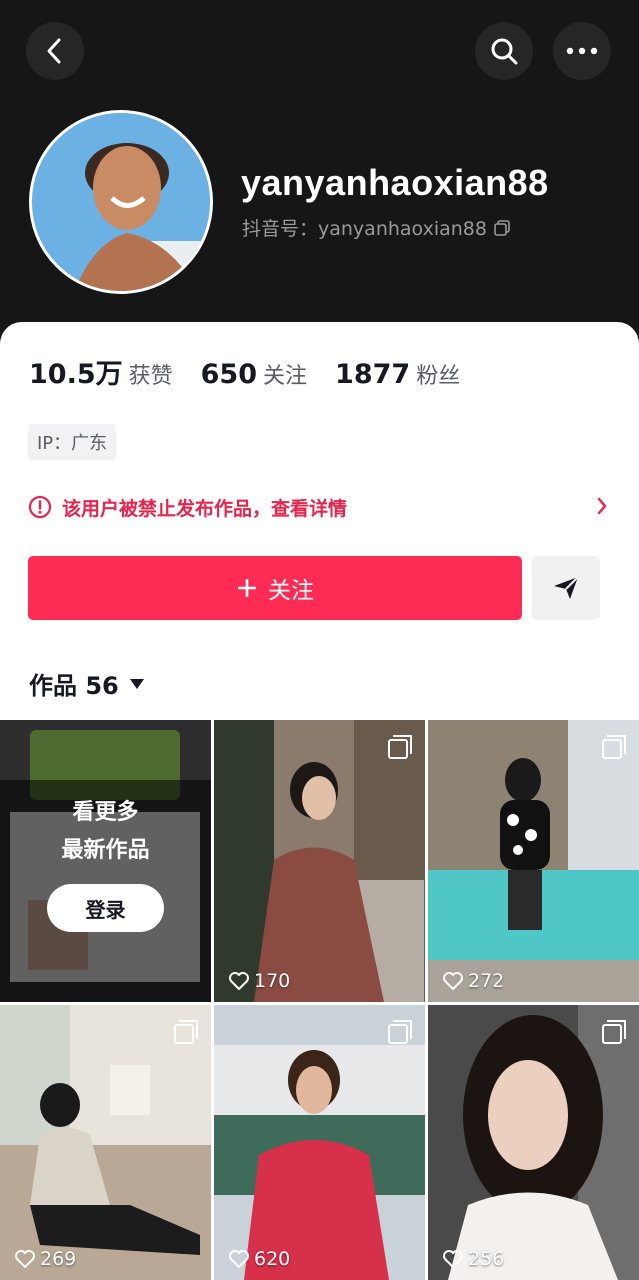 The width and height of the screenshot is (639, 1280). I want to click on stats-row: 10.5万 获赞 650 关注 1877 粉丝, so click(258, 371).